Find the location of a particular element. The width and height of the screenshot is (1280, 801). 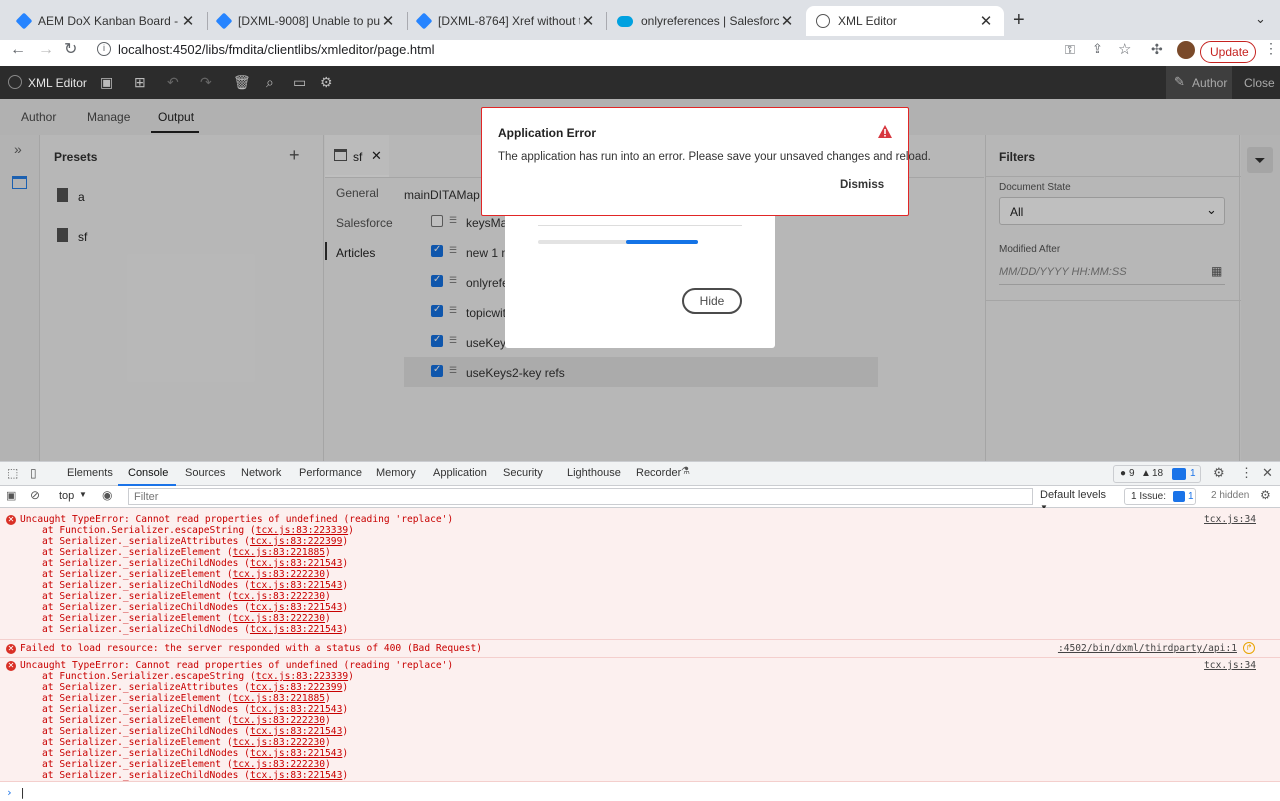

error-dialog-title: Application Error is located at coordinates (547, 133).